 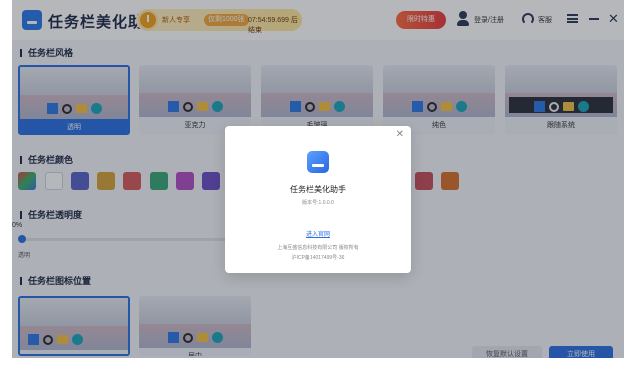 I want to click on app-logo-icon, so click(x=318, y=162).